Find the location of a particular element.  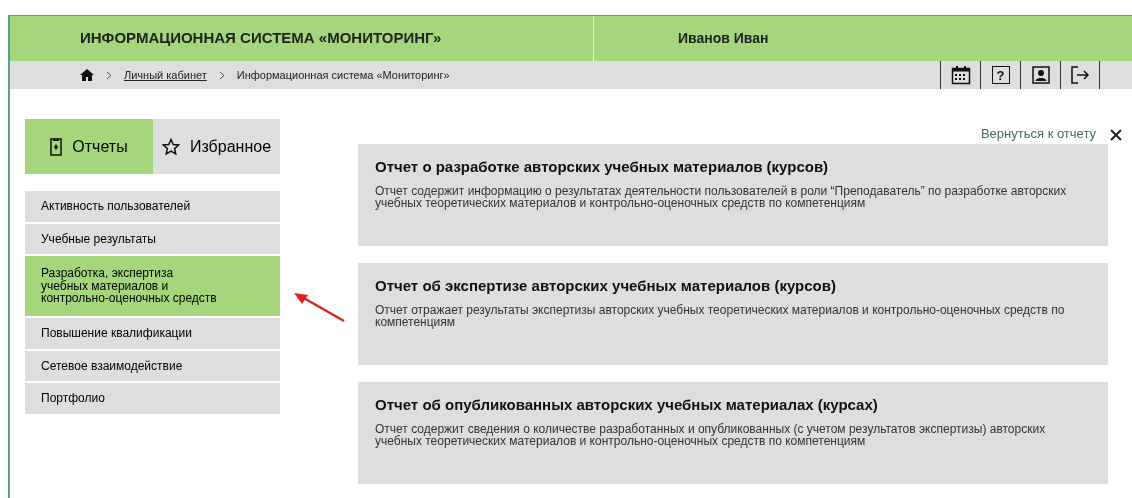

menu-item: Повышение квалификации is located at coordinates (152, 333).